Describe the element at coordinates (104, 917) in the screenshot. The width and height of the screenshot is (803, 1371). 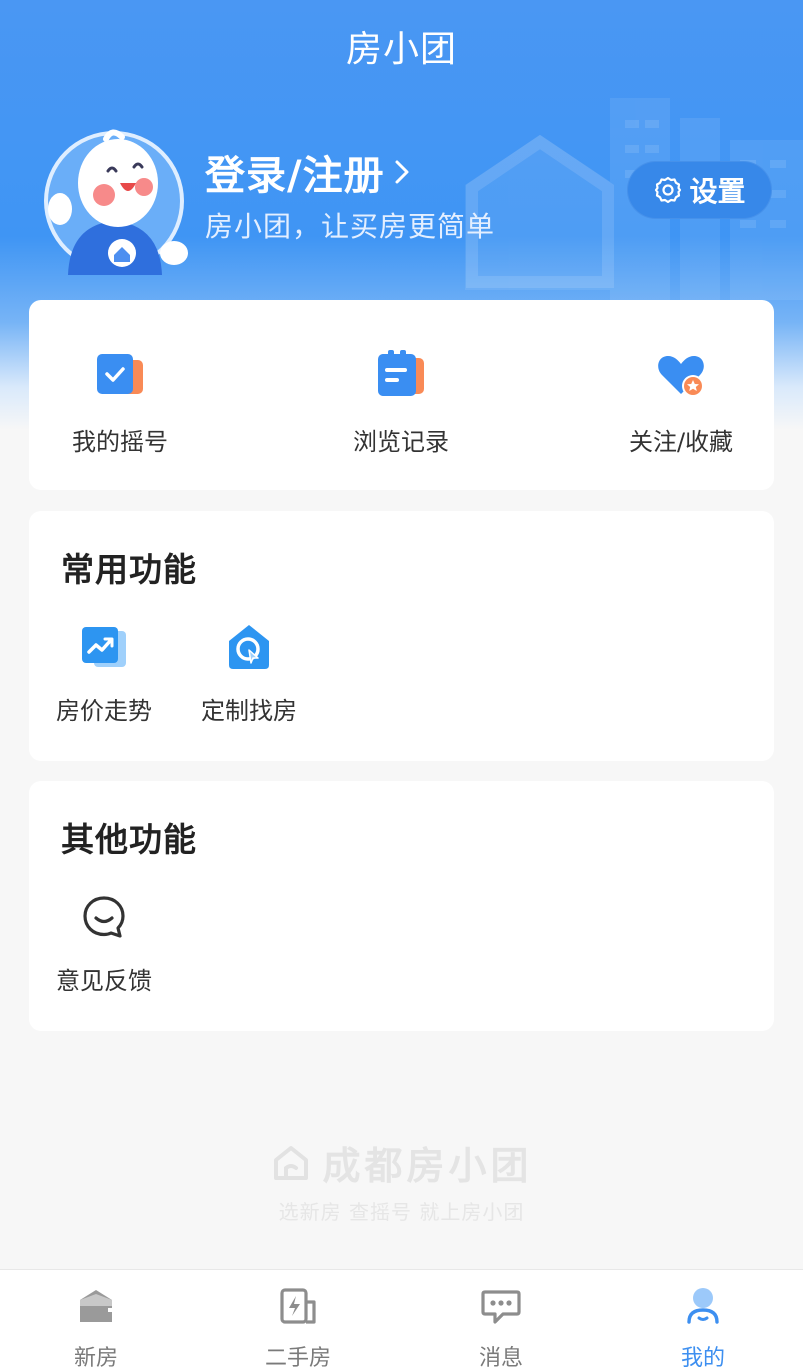
I see `feedback-chat-icon` at that location.